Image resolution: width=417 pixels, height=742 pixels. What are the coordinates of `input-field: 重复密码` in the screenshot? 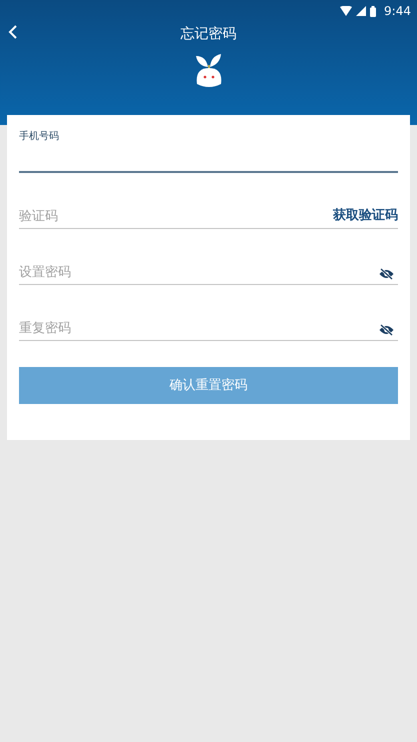 It's located at (197, 329).